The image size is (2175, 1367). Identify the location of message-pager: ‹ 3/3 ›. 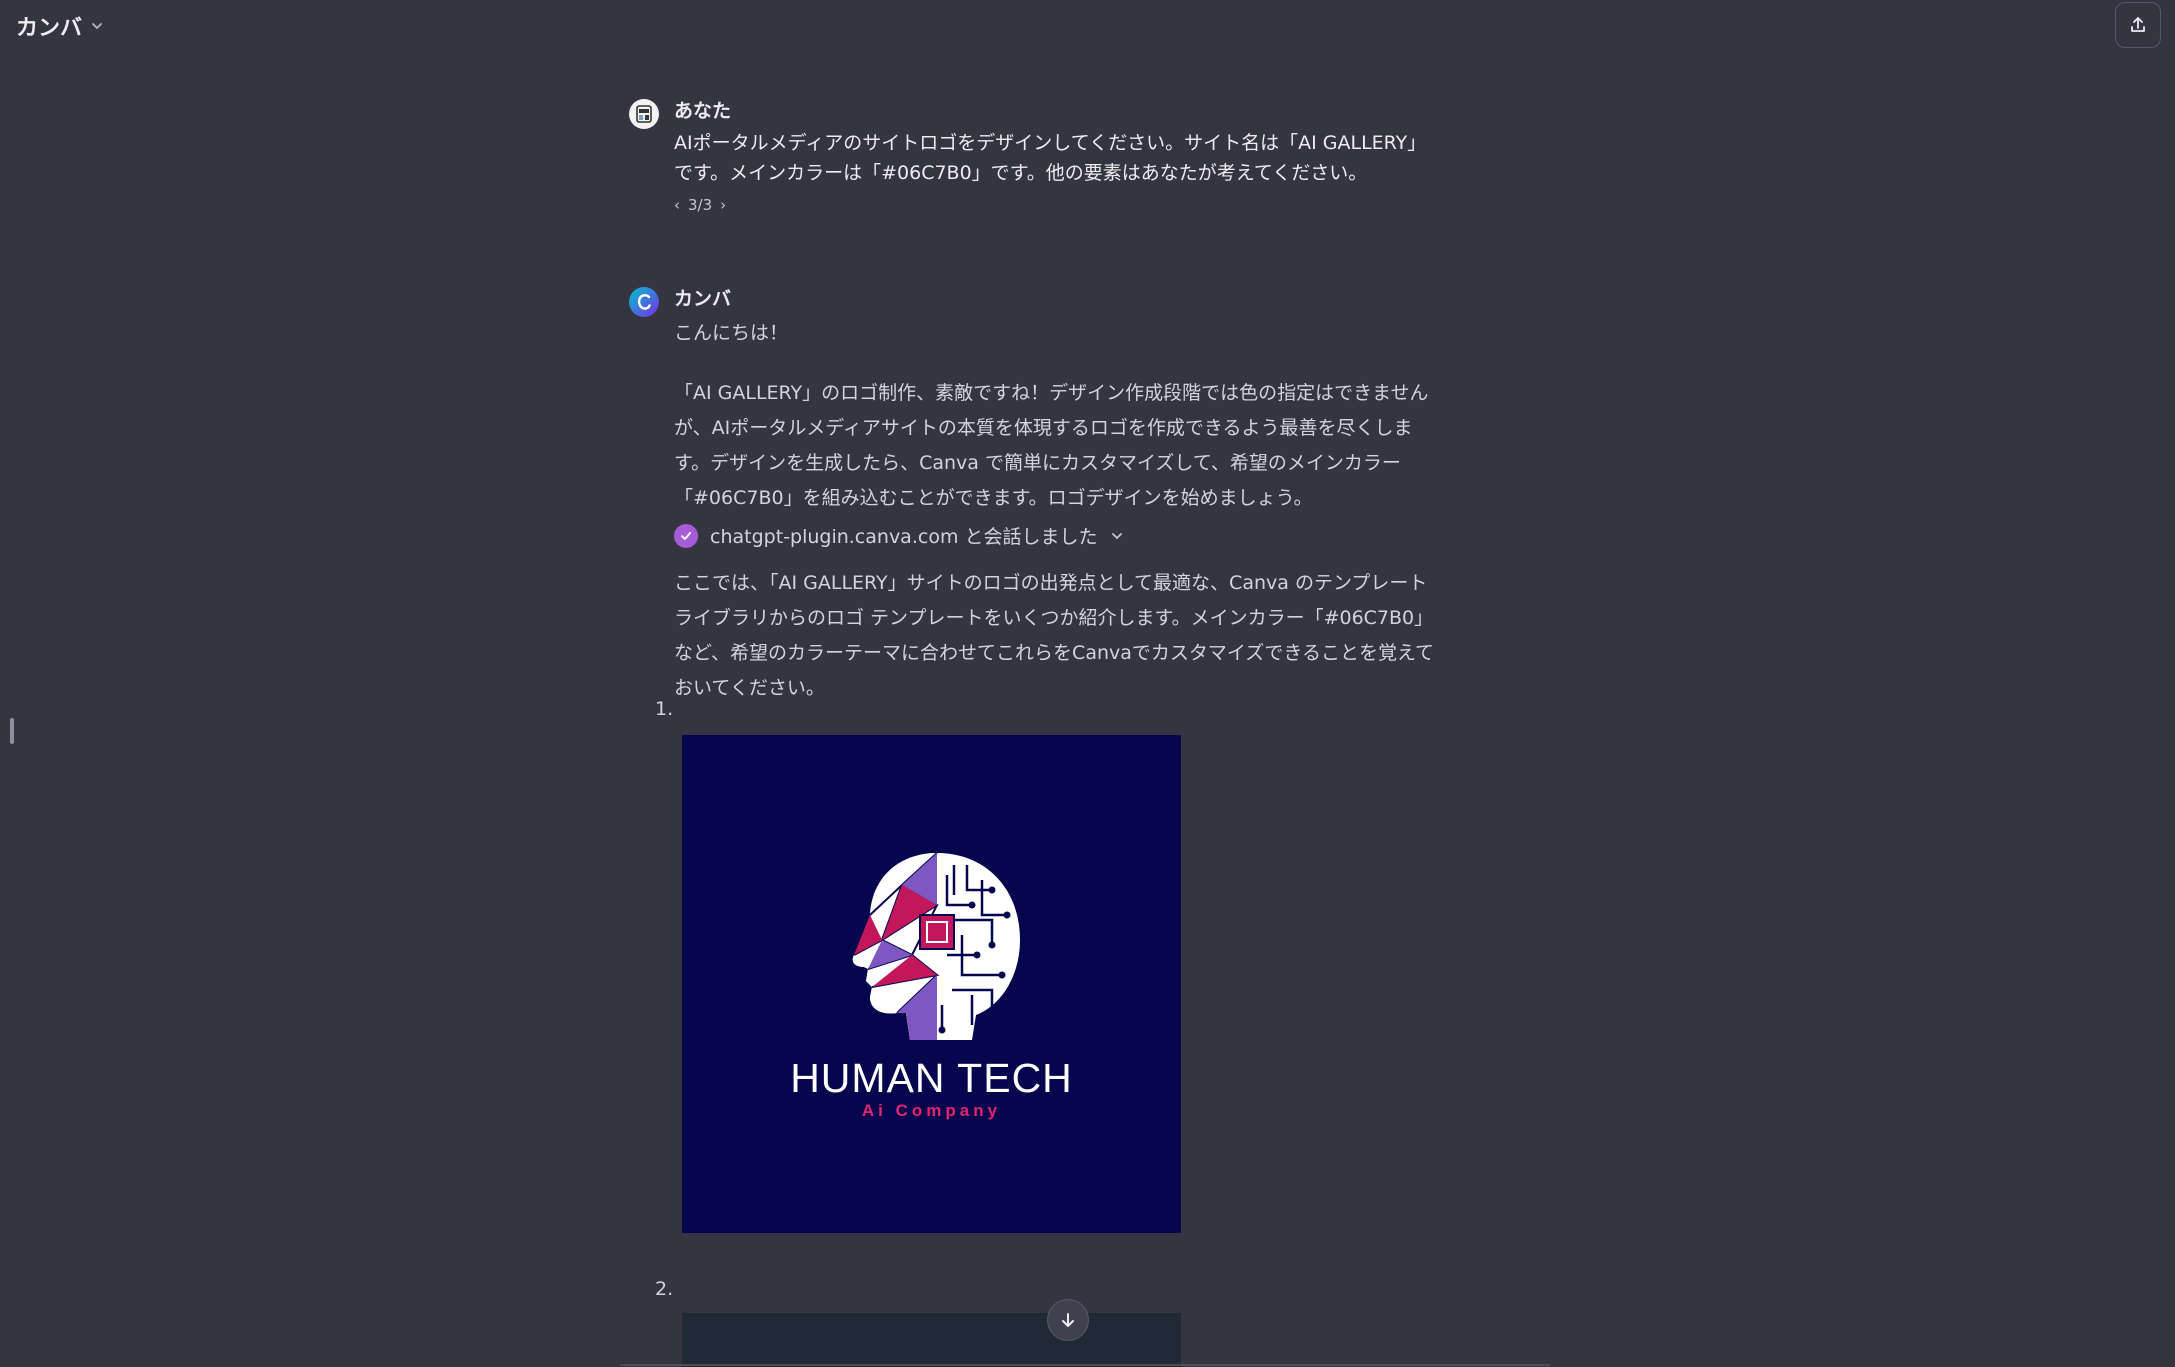
(700, 205).